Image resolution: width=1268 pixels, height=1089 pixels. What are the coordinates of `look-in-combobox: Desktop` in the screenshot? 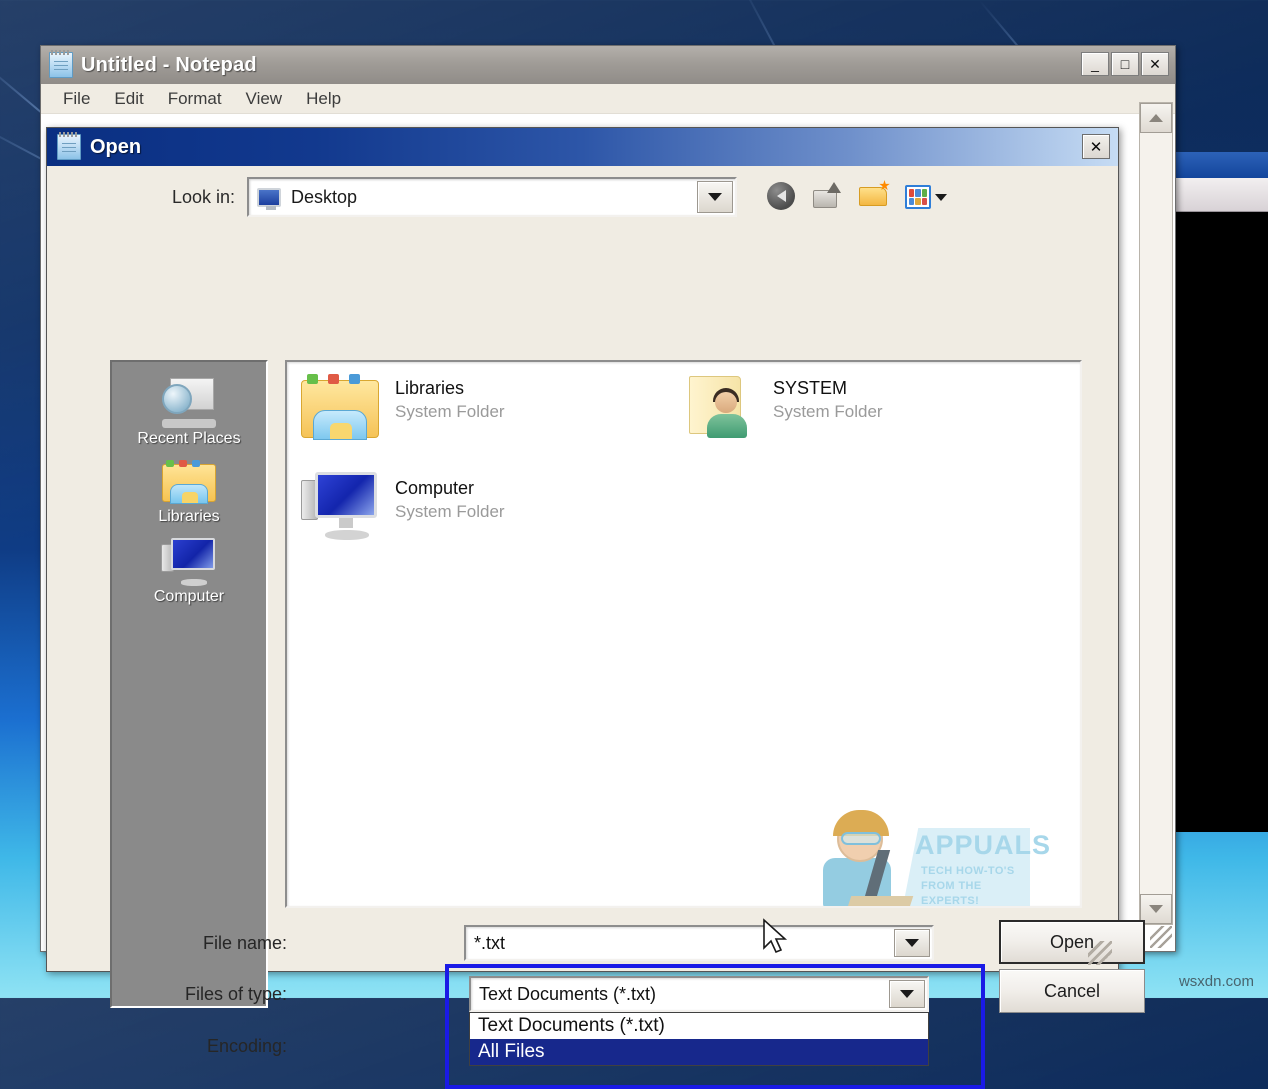 It's located at (492, 197).